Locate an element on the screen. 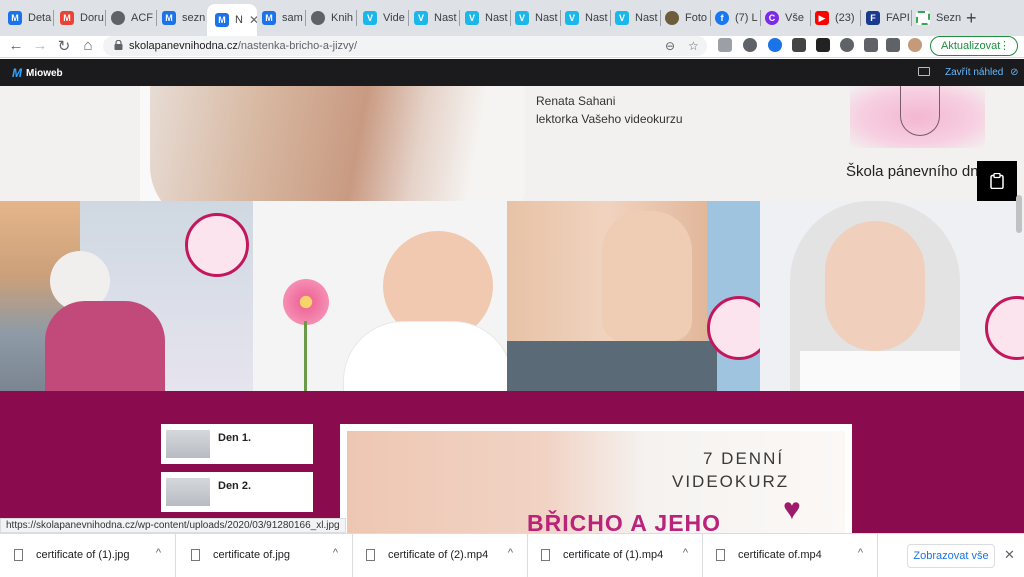  tab-8: V Nast is located at coordinates (437, 18).